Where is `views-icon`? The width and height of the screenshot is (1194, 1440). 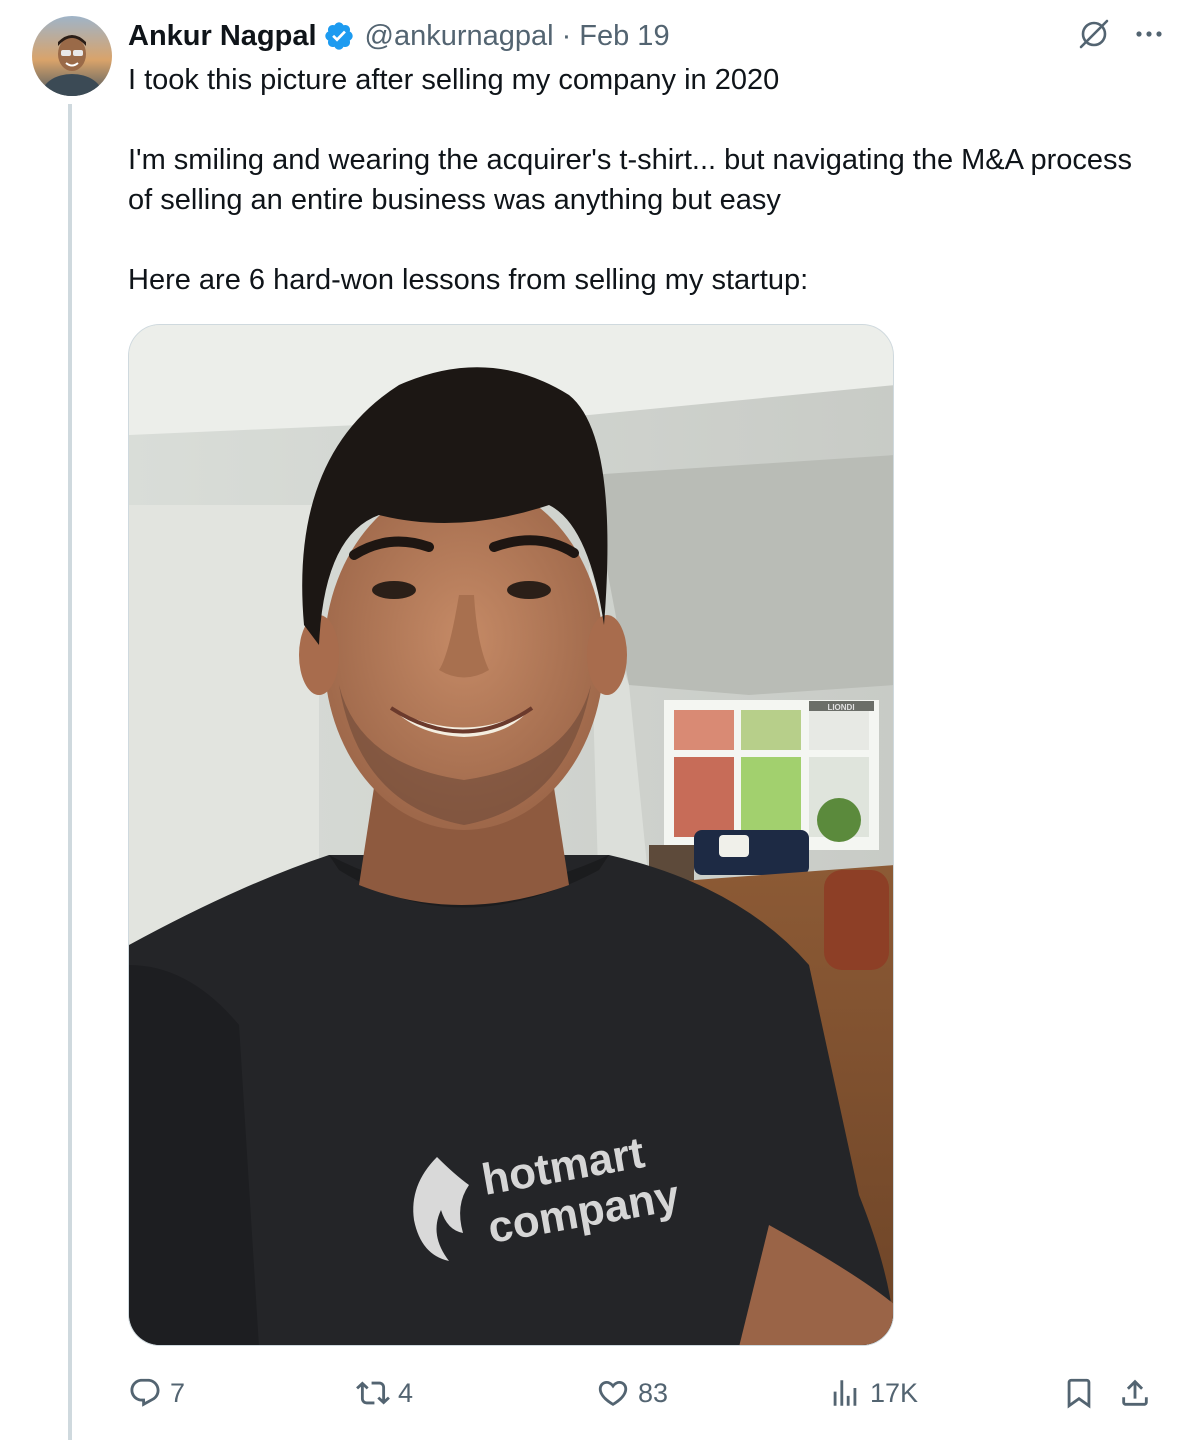
views-icon is located at coordinates (845, 1393).